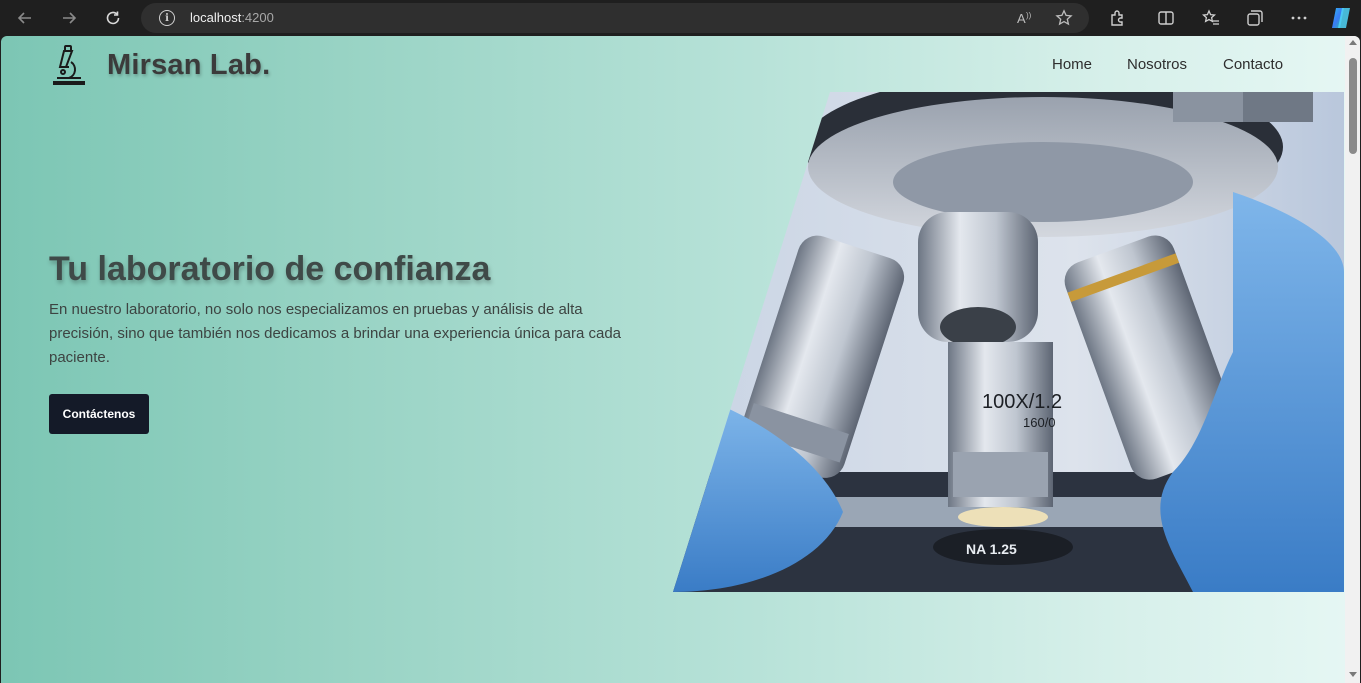 This screenshot has height=683, width=1361. Describe the element at coordinates (1021, 18) in the screenshot. I see `svg-text: A` at that location.